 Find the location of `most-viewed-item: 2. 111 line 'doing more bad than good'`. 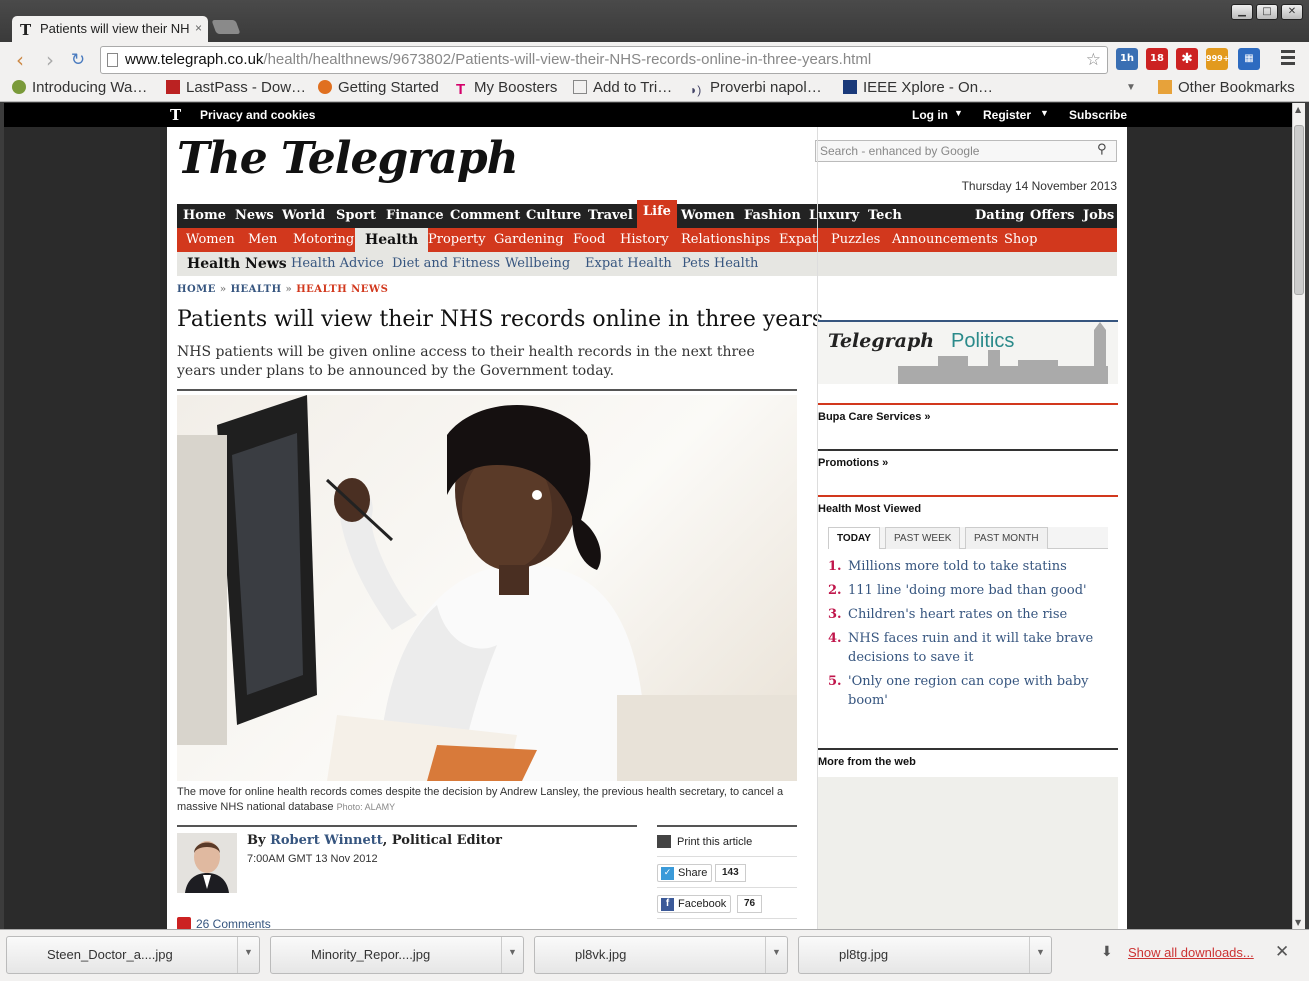

most-viewed-item: 2. 111 line 'doing more bad than good' is located at coordinates (968, 590).